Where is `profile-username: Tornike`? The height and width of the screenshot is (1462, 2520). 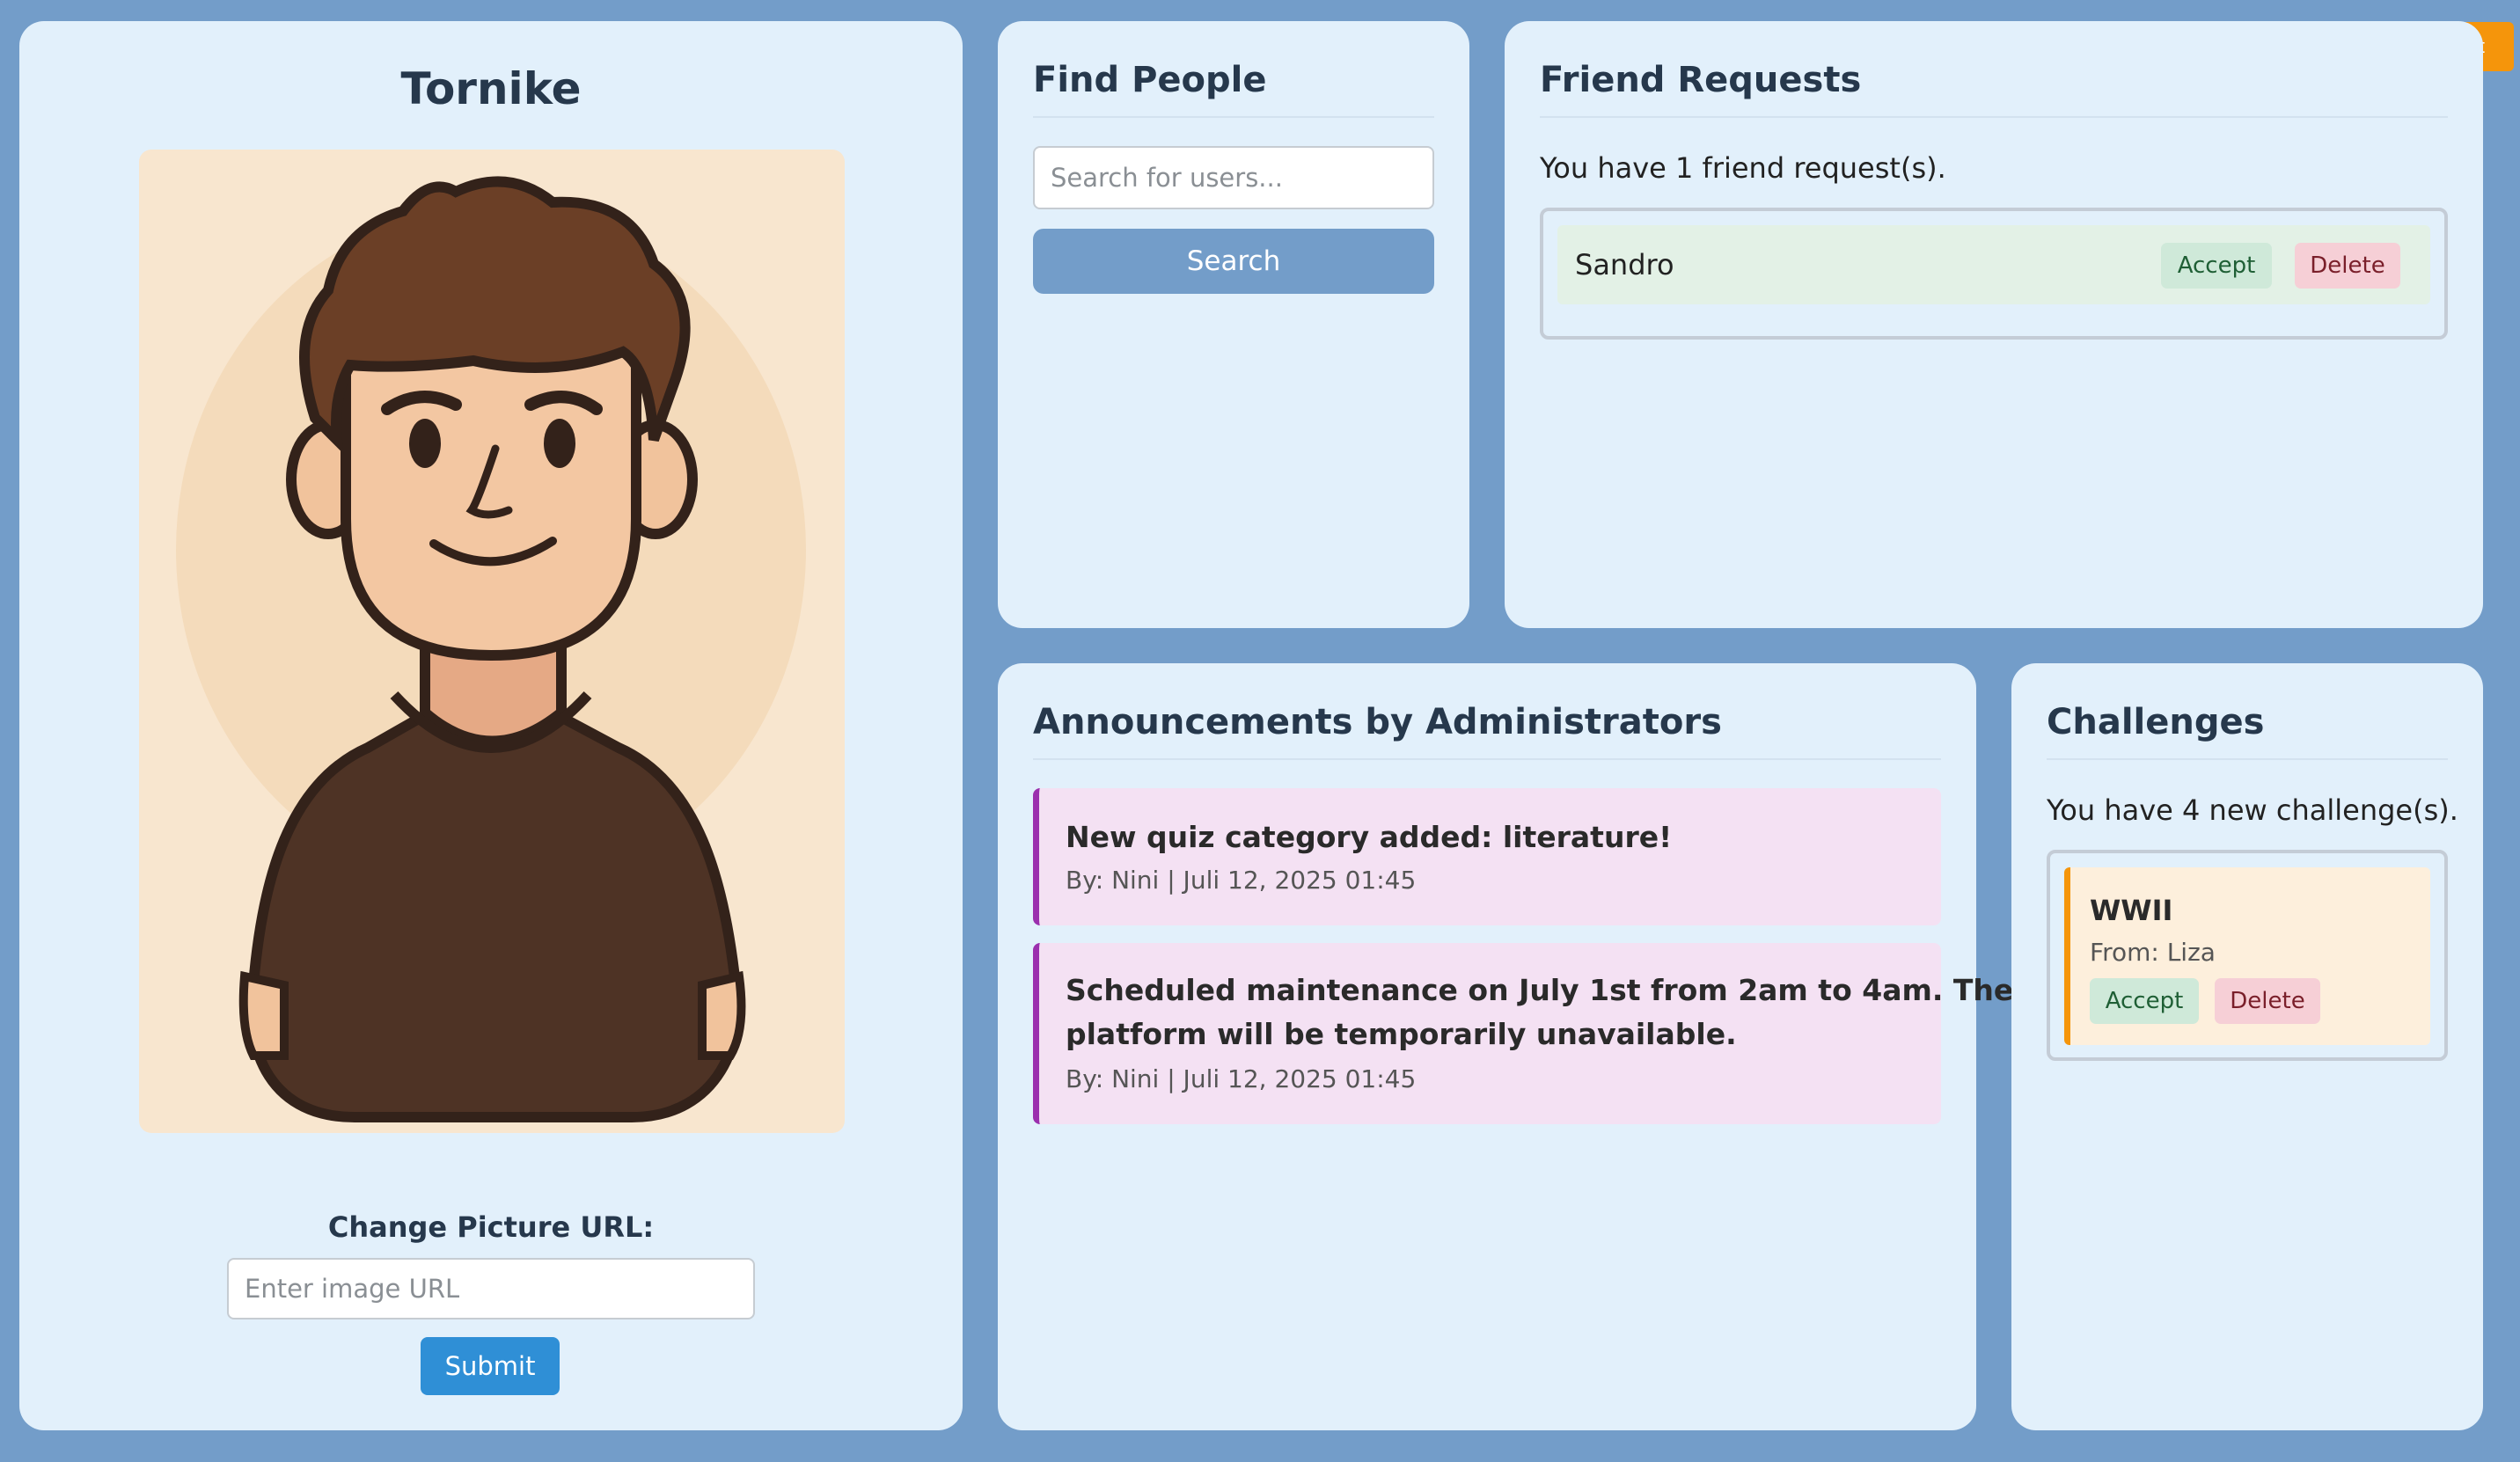 profile-username: Tornike is located at coordinates (491, 88).